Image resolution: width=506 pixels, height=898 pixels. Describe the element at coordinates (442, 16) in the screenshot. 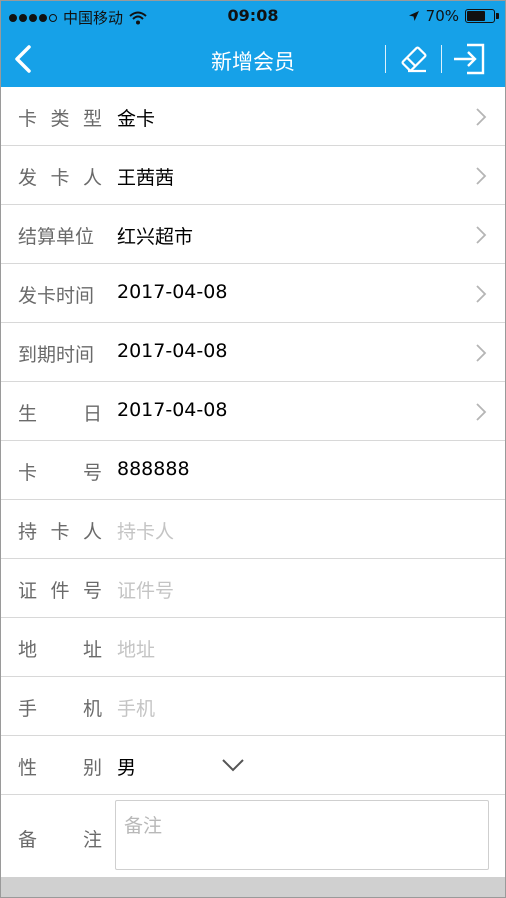

I see `battery-percent: 70%` at that location.